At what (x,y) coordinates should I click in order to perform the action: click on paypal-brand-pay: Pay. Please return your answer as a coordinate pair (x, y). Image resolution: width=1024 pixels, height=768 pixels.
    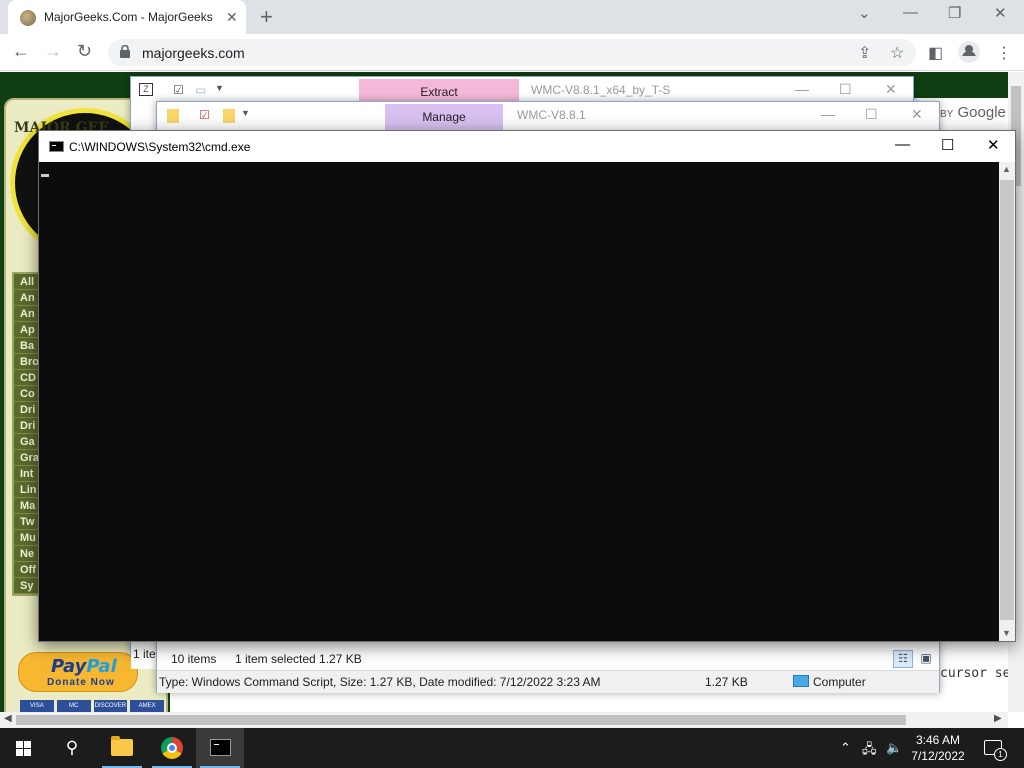
    Looking at the image, I should click on (69, 666).